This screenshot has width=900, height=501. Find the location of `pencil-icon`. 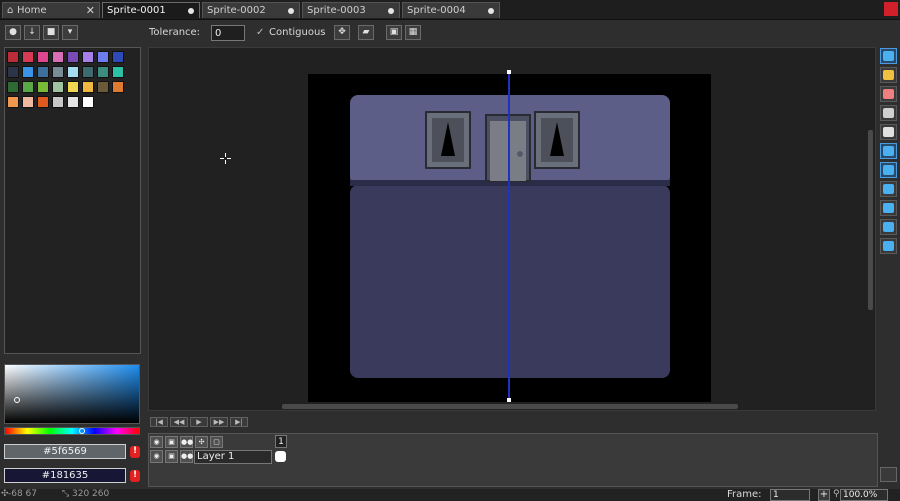

pencil-icon is located at coordinates (888, 75).